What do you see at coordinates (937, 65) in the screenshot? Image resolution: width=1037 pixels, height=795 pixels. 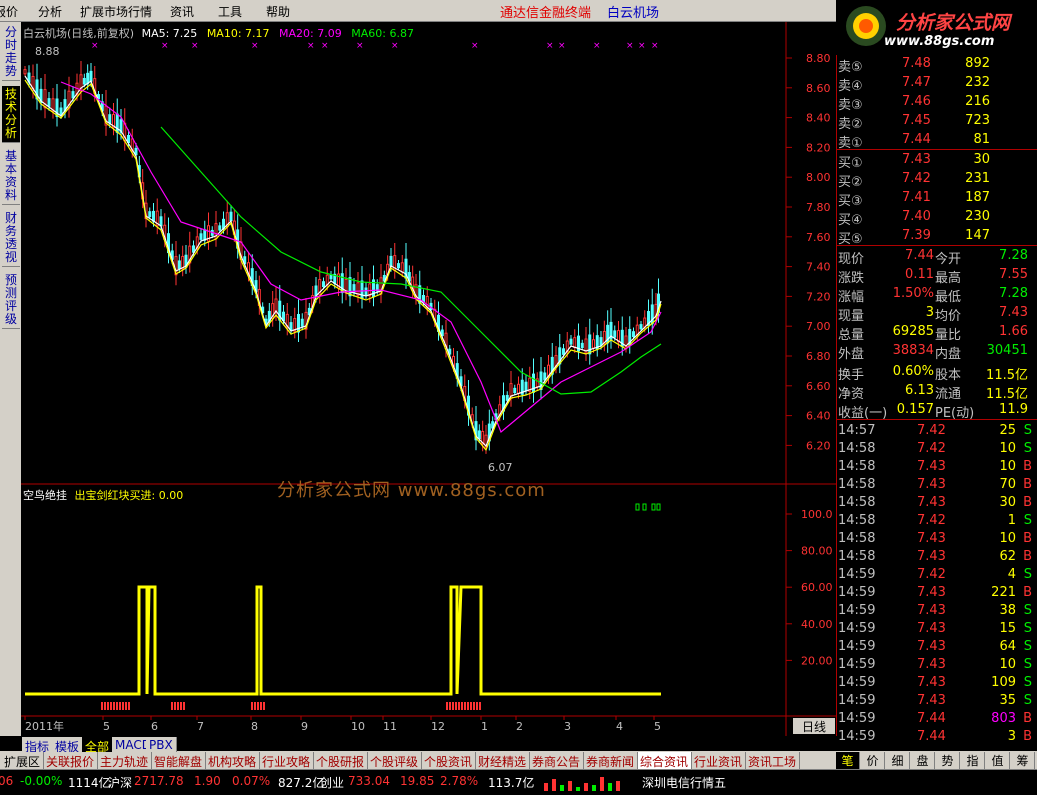 I see `ask-row: 卖⑤ 7.48 892` at bounding box center [937, 65].